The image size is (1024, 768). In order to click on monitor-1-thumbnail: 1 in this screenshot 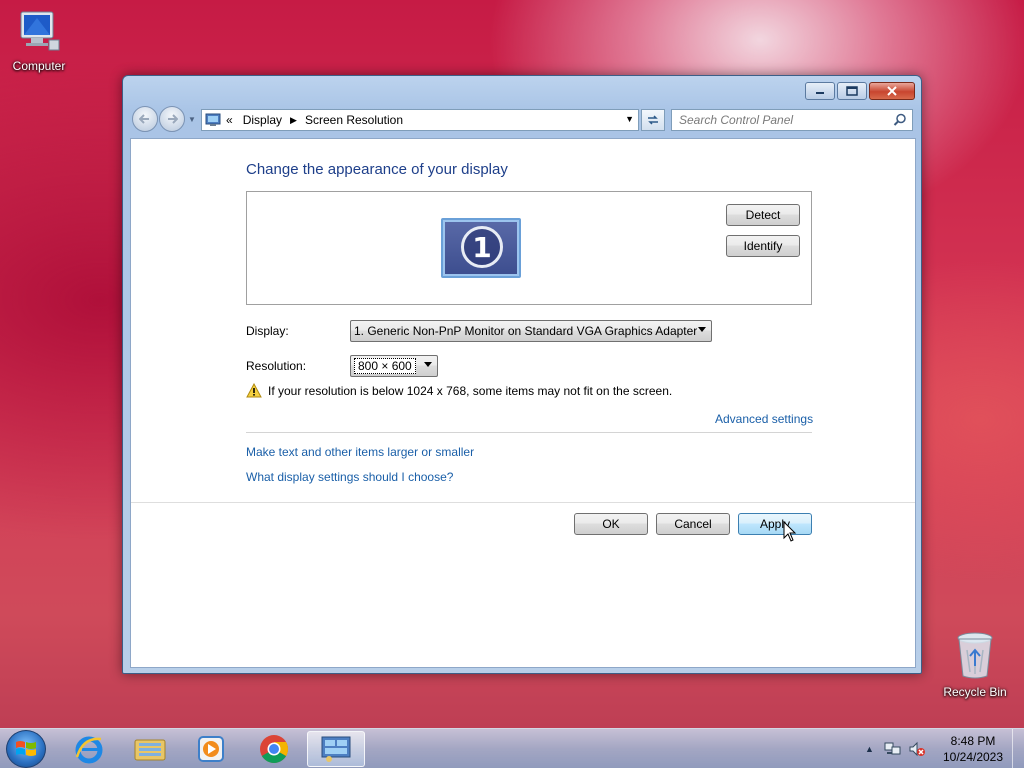, I will do `click(481, 248)`.